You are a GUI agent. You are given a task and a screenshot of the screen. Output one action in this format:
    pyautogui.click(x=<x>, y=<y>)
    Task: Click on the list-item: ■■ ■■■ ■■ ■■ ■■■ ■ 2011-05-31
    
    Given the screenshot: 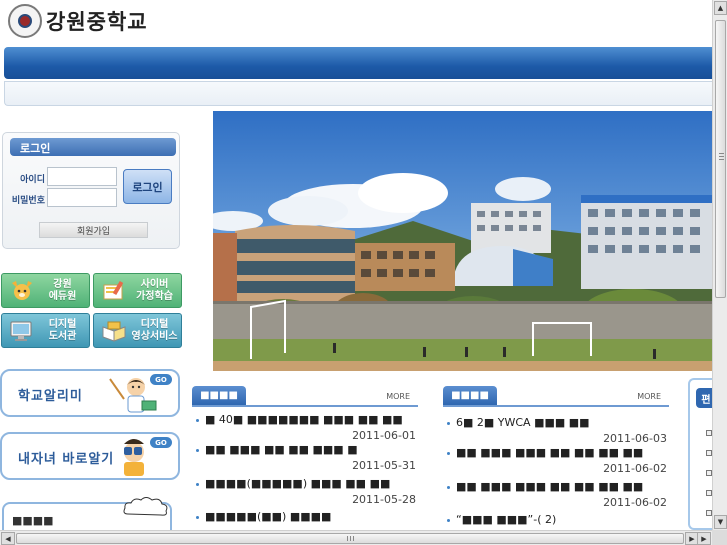 What is the action you would take?
    pyautogui.click(x=305, y=460)
    